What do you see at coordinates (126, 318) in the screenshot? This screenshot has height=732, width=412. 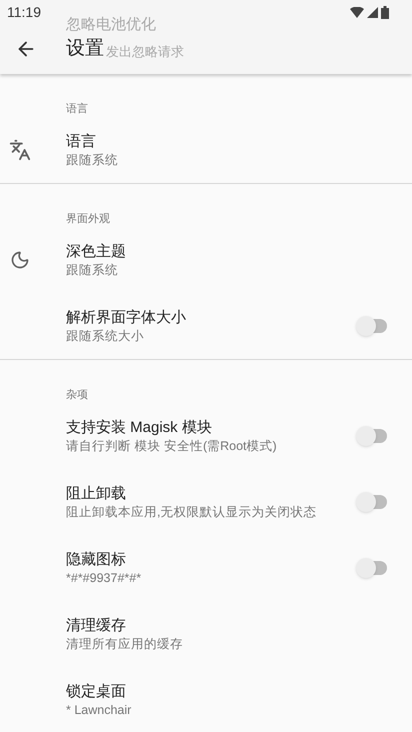 I see `item-title: 解析界面字体大小` at bounding box center [126, 318].